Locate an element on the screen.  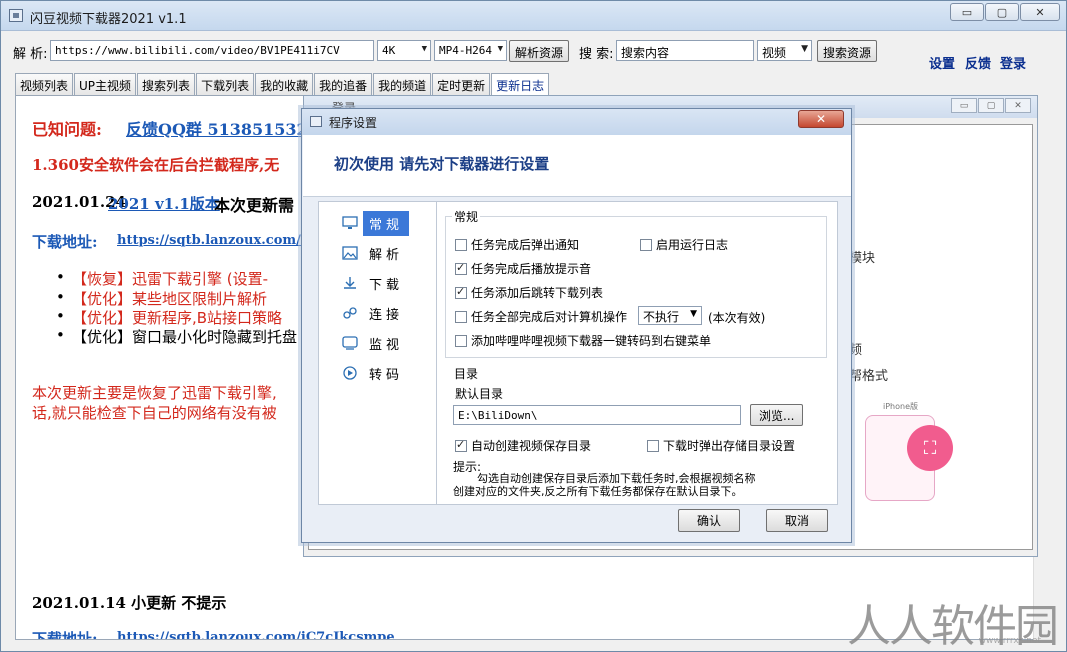
login-link: 登录 is located at coordinates (1013, 62).